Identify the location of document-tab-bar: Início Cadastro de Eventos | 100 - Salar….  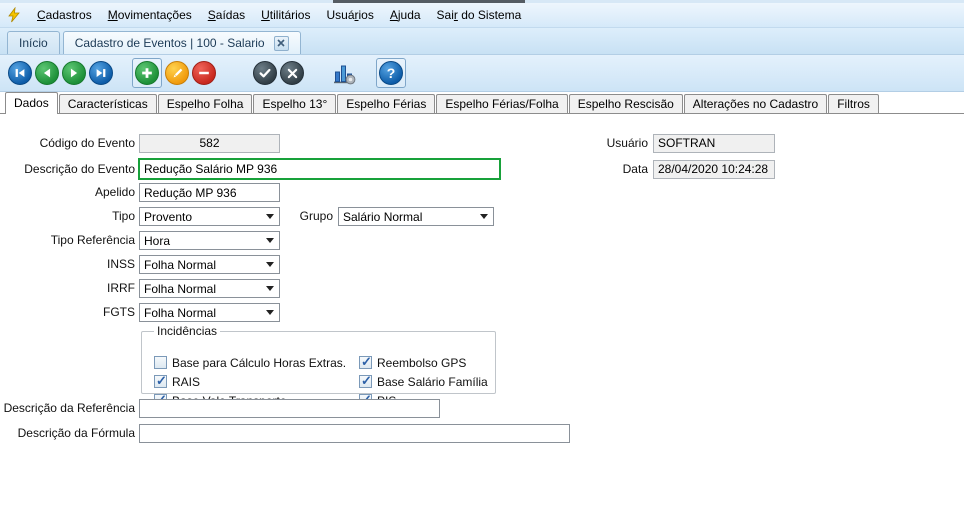
(482, 41).